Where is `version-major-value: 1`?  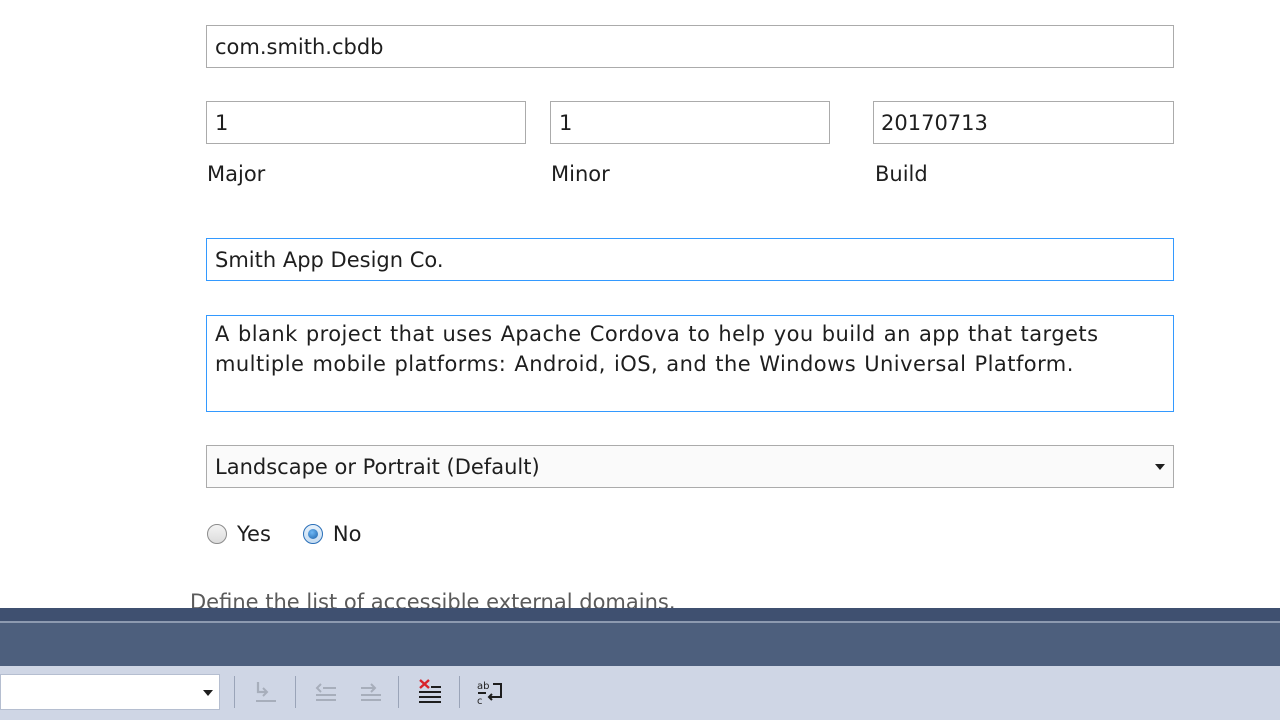 version-major-value: 1 is located at coordinates (222, 122).